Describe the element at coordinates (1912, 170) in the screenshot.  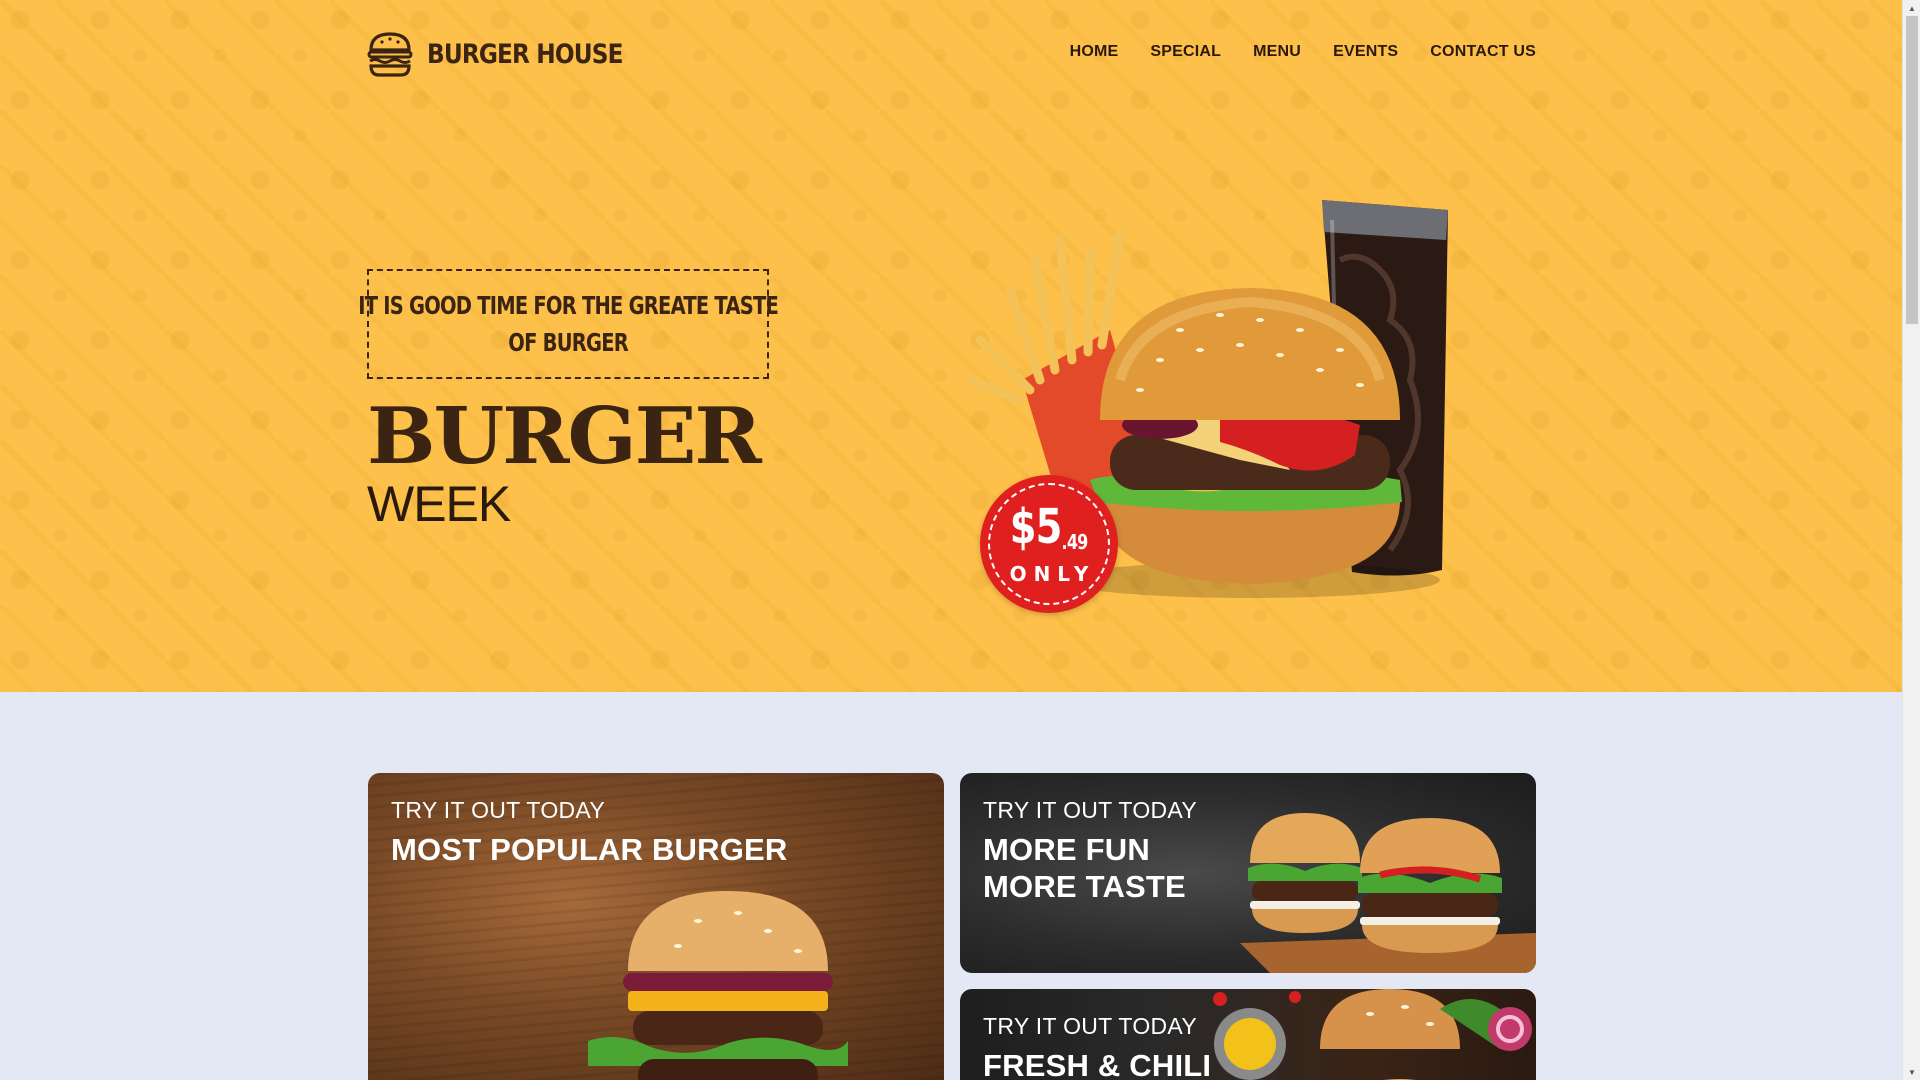
I see `scroll-thumb` at that location.